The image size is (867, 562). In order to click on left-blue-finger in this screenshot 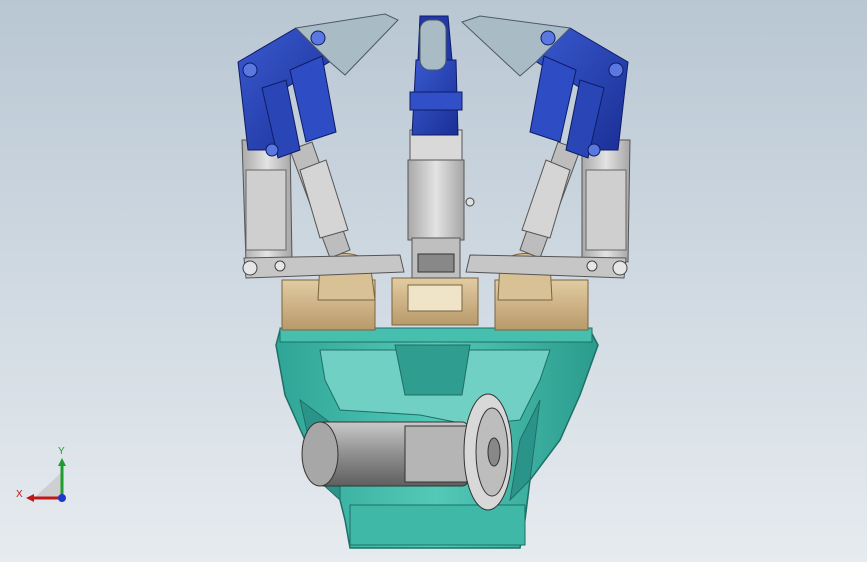, I will do `click(318, 86)`.